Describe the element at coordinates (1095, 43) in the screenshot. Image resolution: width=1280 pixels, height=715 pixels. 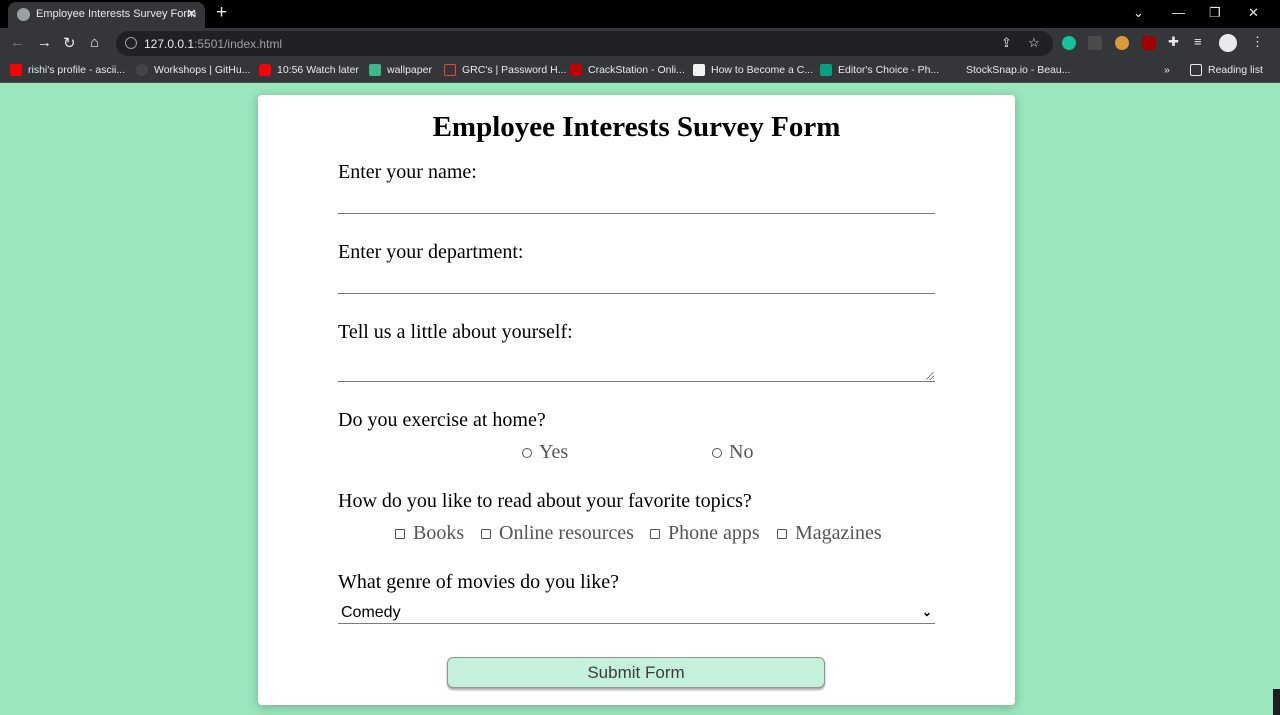
I see `screen-extension-icon` at that location.